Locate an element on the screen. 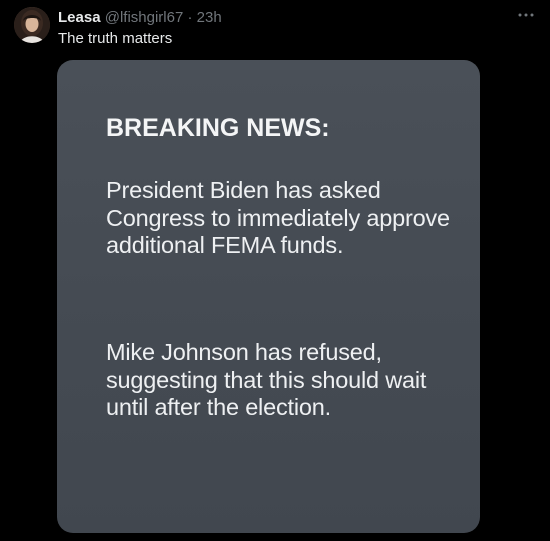 The image size is (550, 541). timestamp: 23h is located at coordinates (209, 17).